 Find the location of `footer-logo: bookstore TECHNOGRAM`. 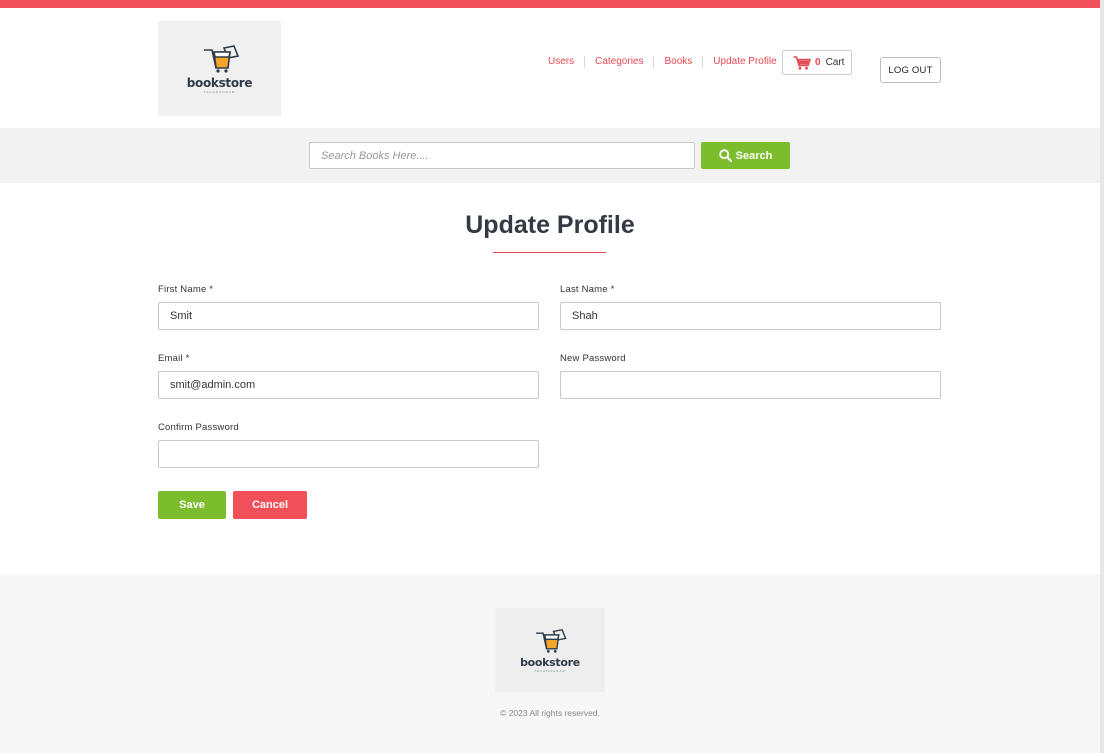

footer-logo: bookstore TECHNOGRAM is located at coordinates (550, 650).